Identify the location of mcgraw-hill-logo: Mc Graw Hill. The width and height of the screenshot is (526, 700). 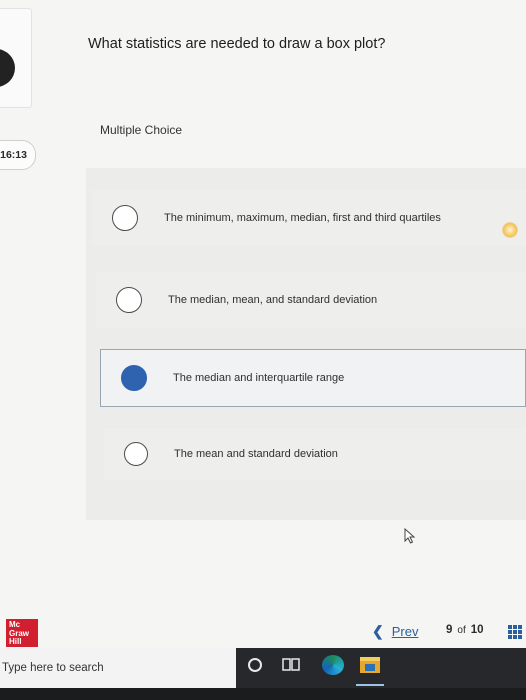
(22, 633).